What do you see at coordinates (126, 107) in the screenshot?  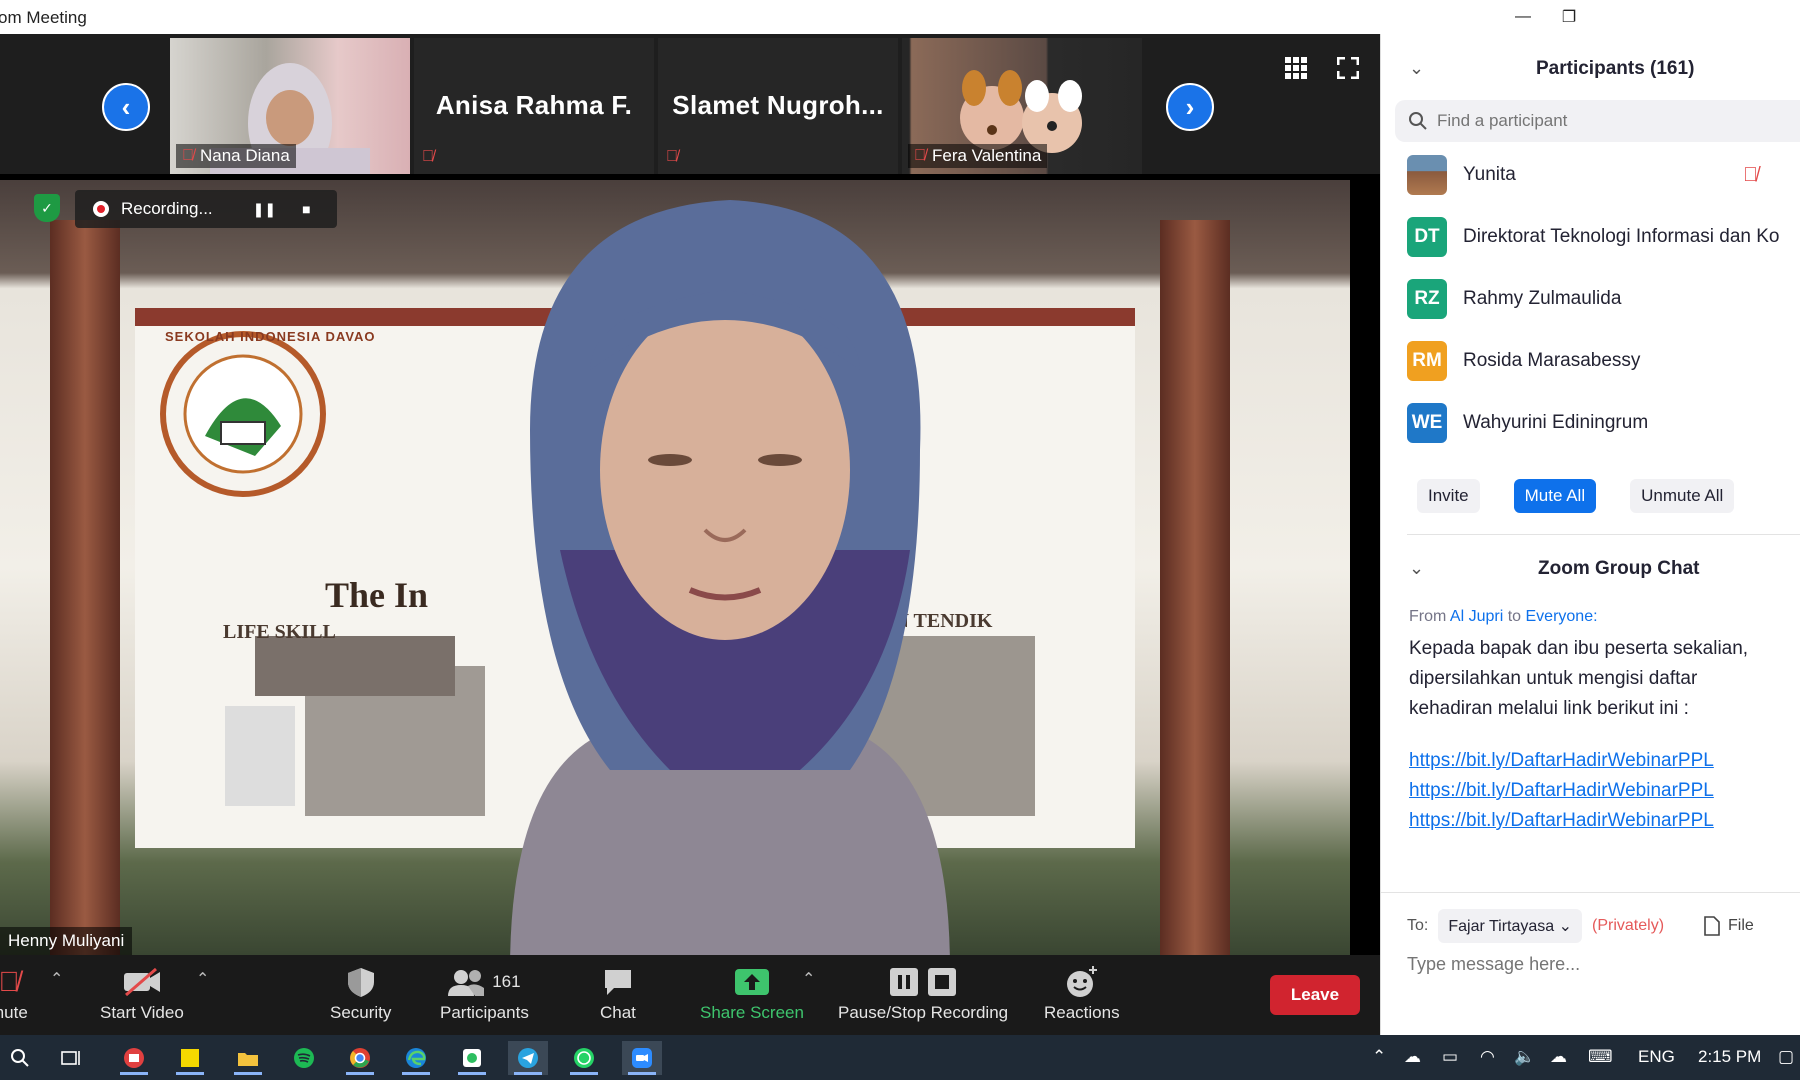 I see `prev-page-button: ‹` at bounding box center [126, 107].